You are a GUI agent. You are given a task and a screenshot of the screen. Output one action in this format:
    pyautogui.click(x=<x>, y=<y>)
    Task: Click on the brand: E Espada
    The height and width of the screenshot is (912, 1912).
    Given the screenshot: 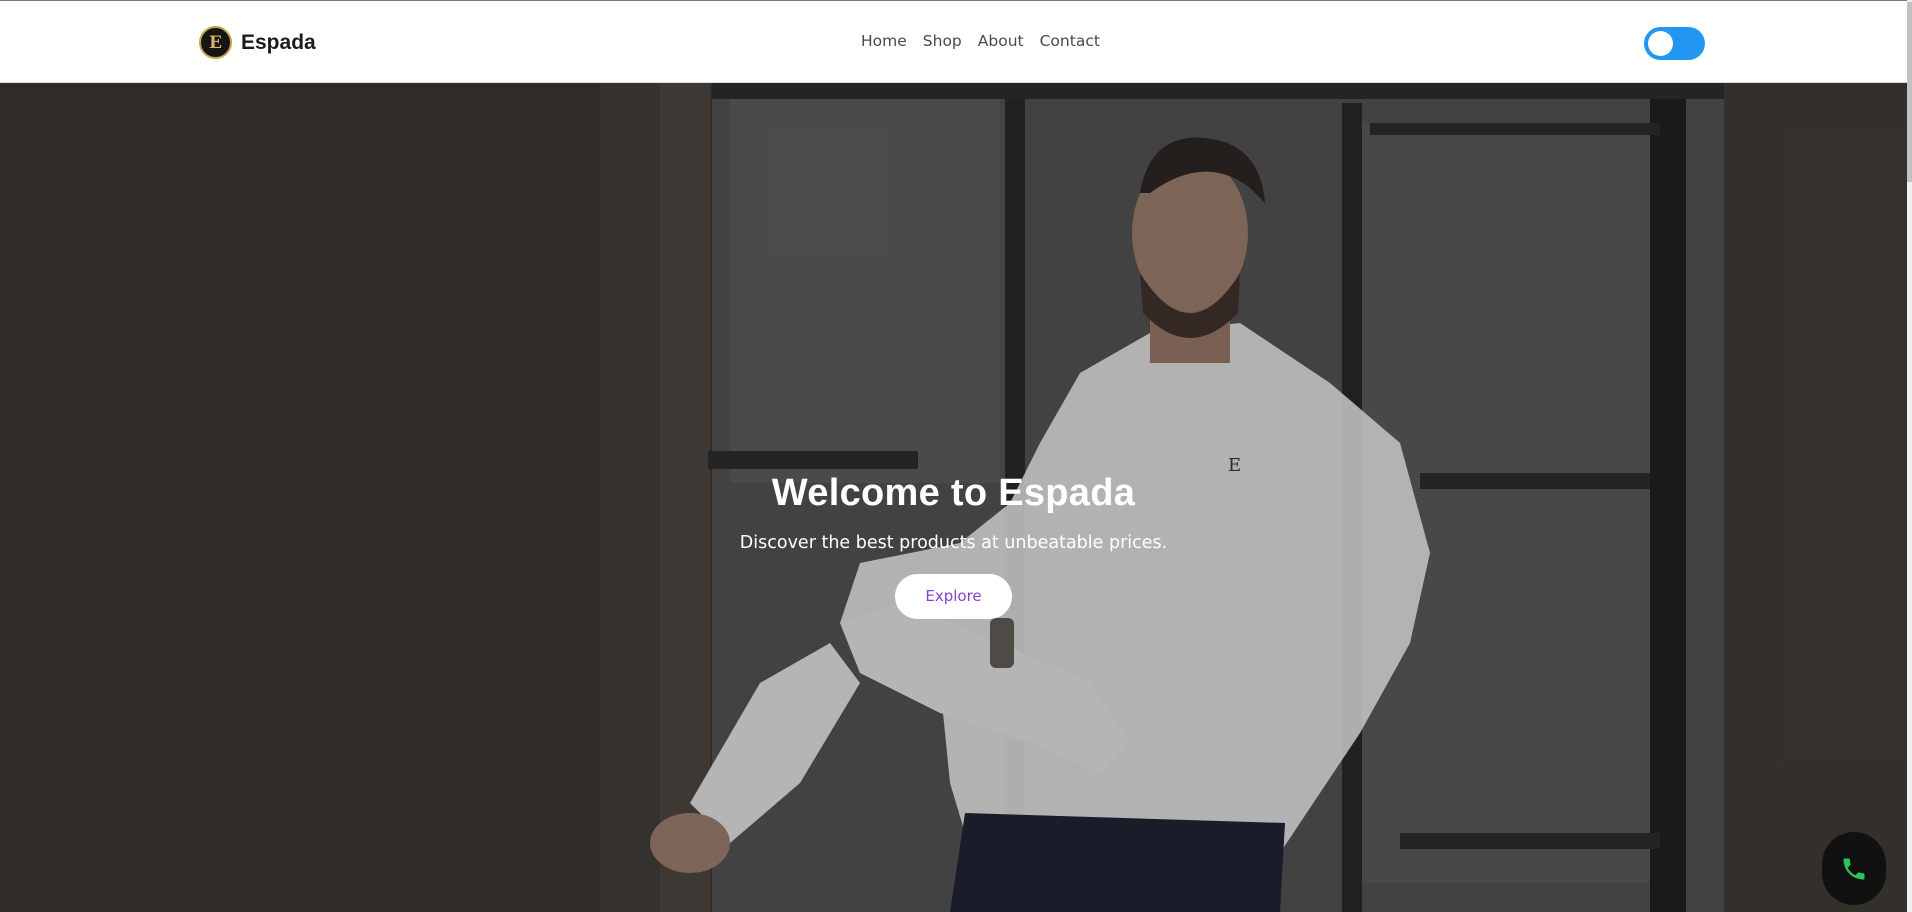 What is the action you would take?
    pyautogui.click(x=257, y=42)
    